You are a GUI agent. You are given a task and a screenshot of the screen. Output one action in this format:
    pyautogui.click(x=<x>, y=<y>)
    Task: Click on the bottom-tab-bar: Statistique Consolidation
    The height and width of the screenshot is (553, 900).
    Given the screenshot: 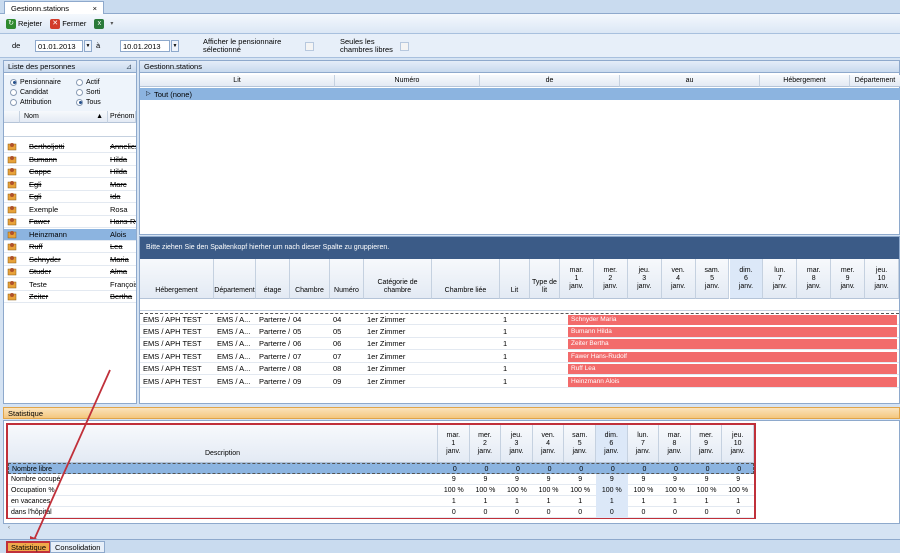 What is the action you would take?
    pyautogui.click(x=450, y=546)
    